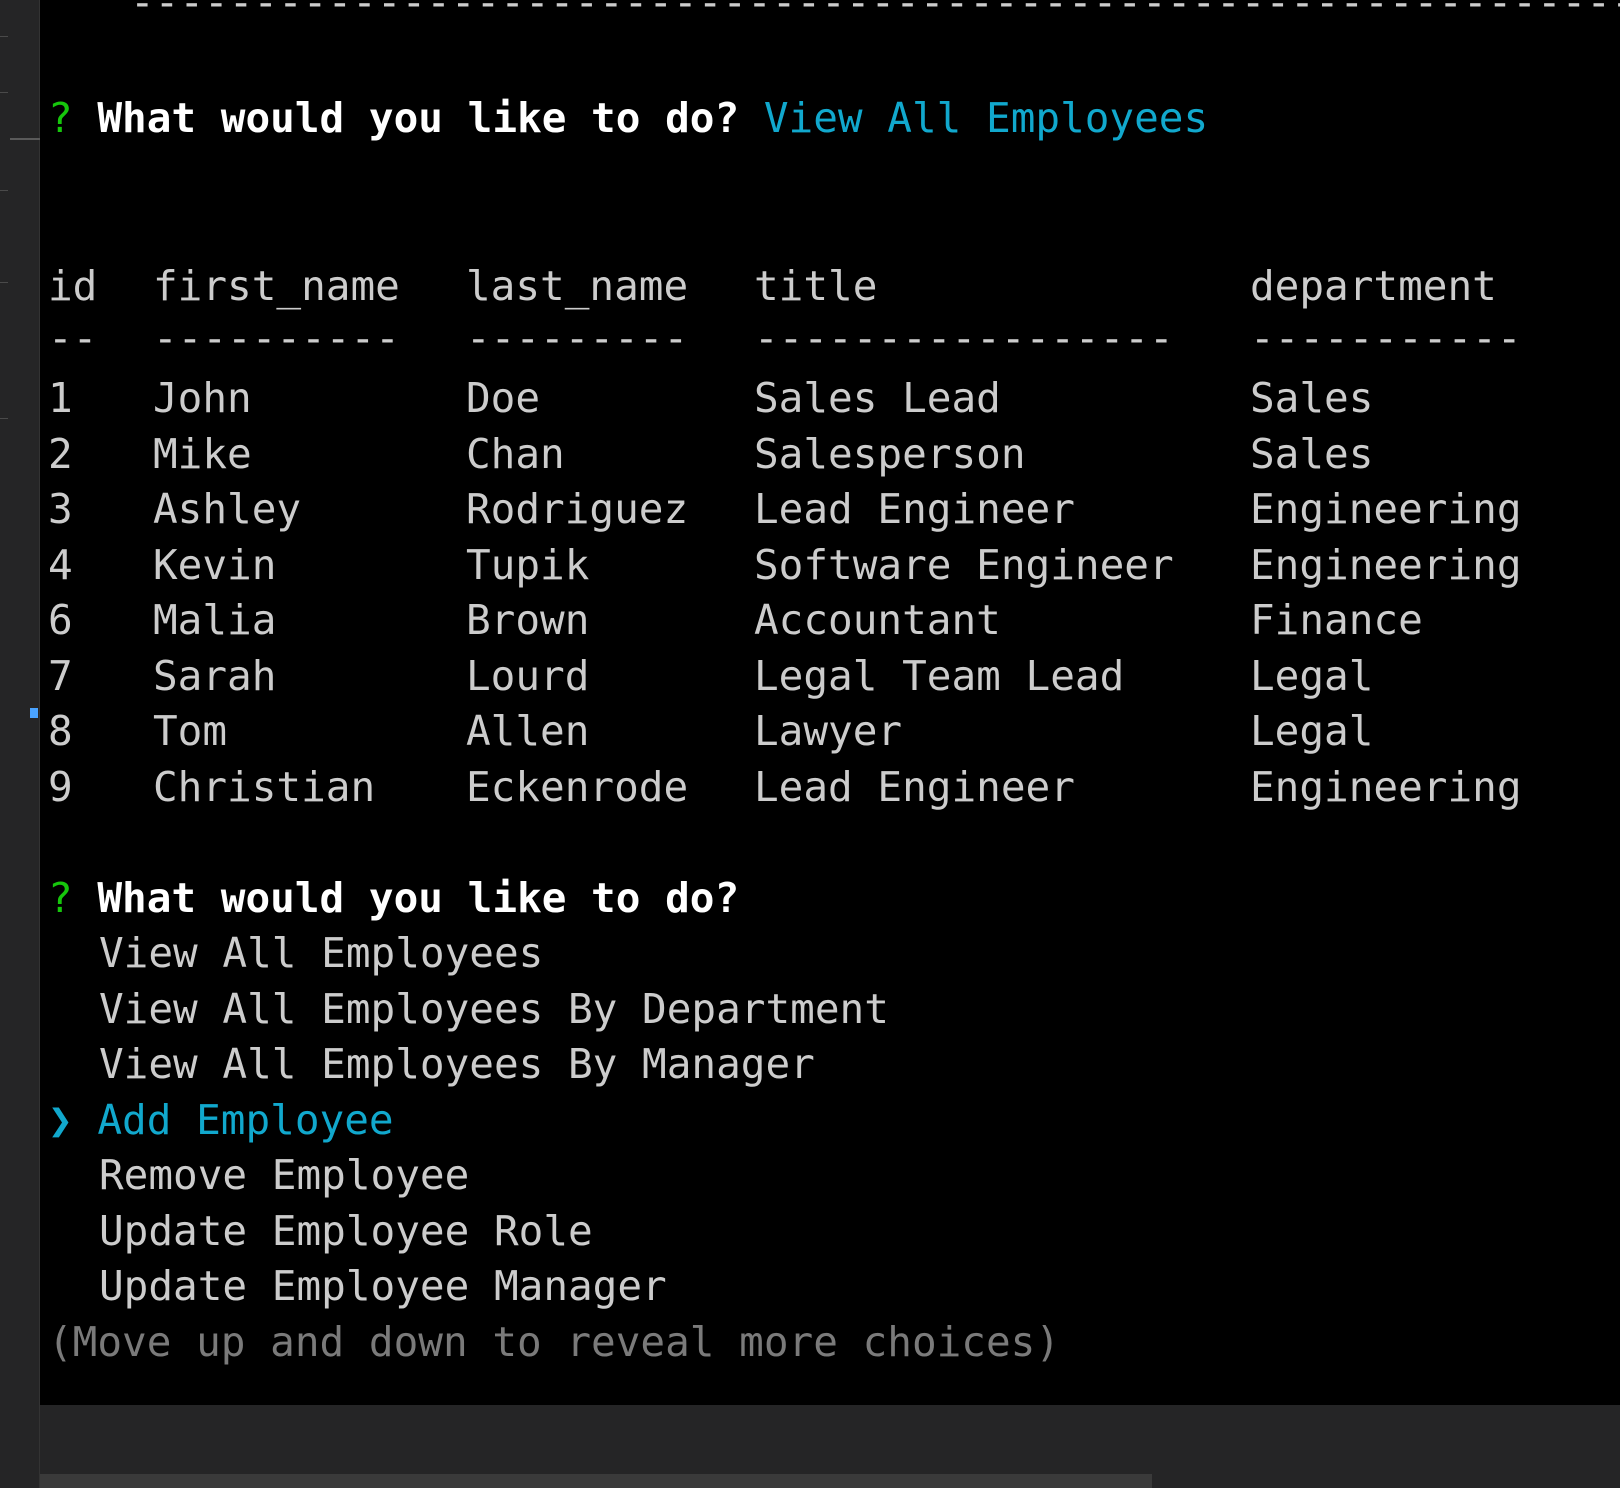  I want to click on header-first-name: first_name, so click(276, 286).